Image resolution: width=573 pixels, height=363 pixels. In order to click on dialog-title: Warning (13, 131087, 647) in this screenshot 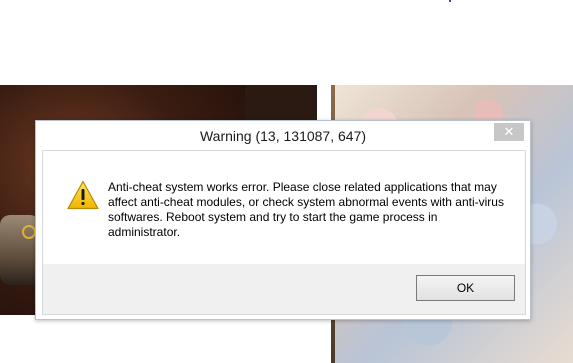, I will do `click(283, 136)`.